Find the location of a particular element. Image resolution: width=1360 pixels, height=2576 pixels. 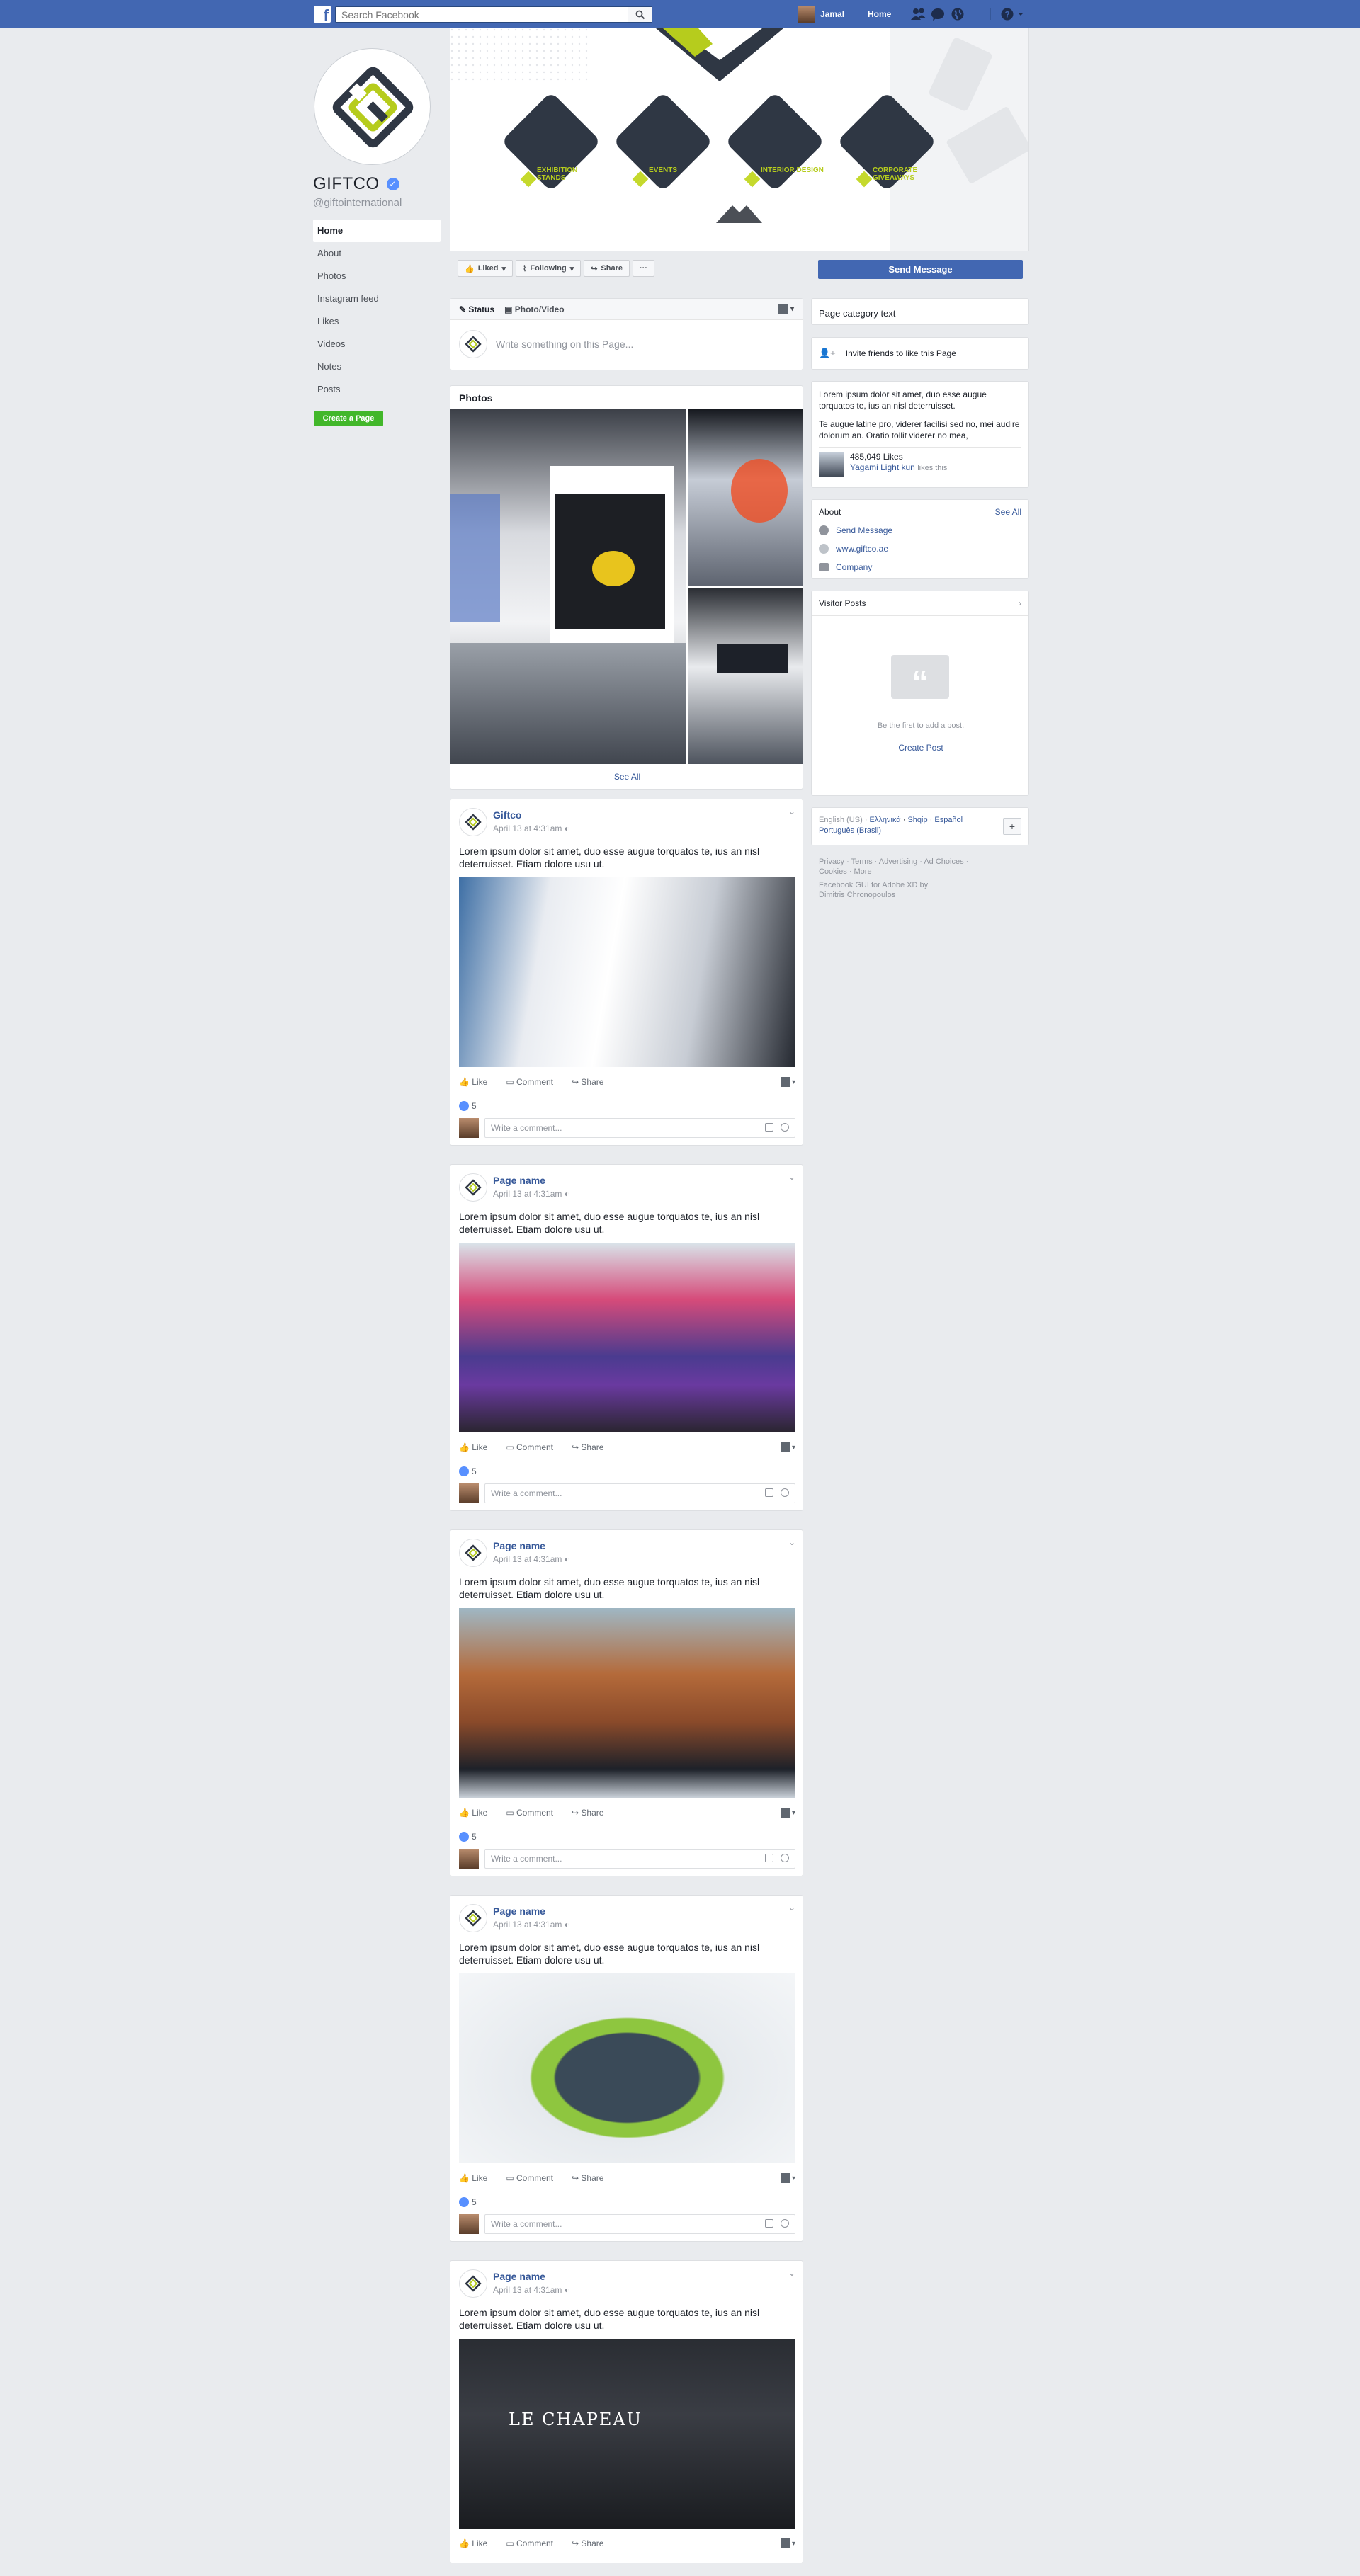

share-button: ↪ Share is located at coordinates (607, 268).